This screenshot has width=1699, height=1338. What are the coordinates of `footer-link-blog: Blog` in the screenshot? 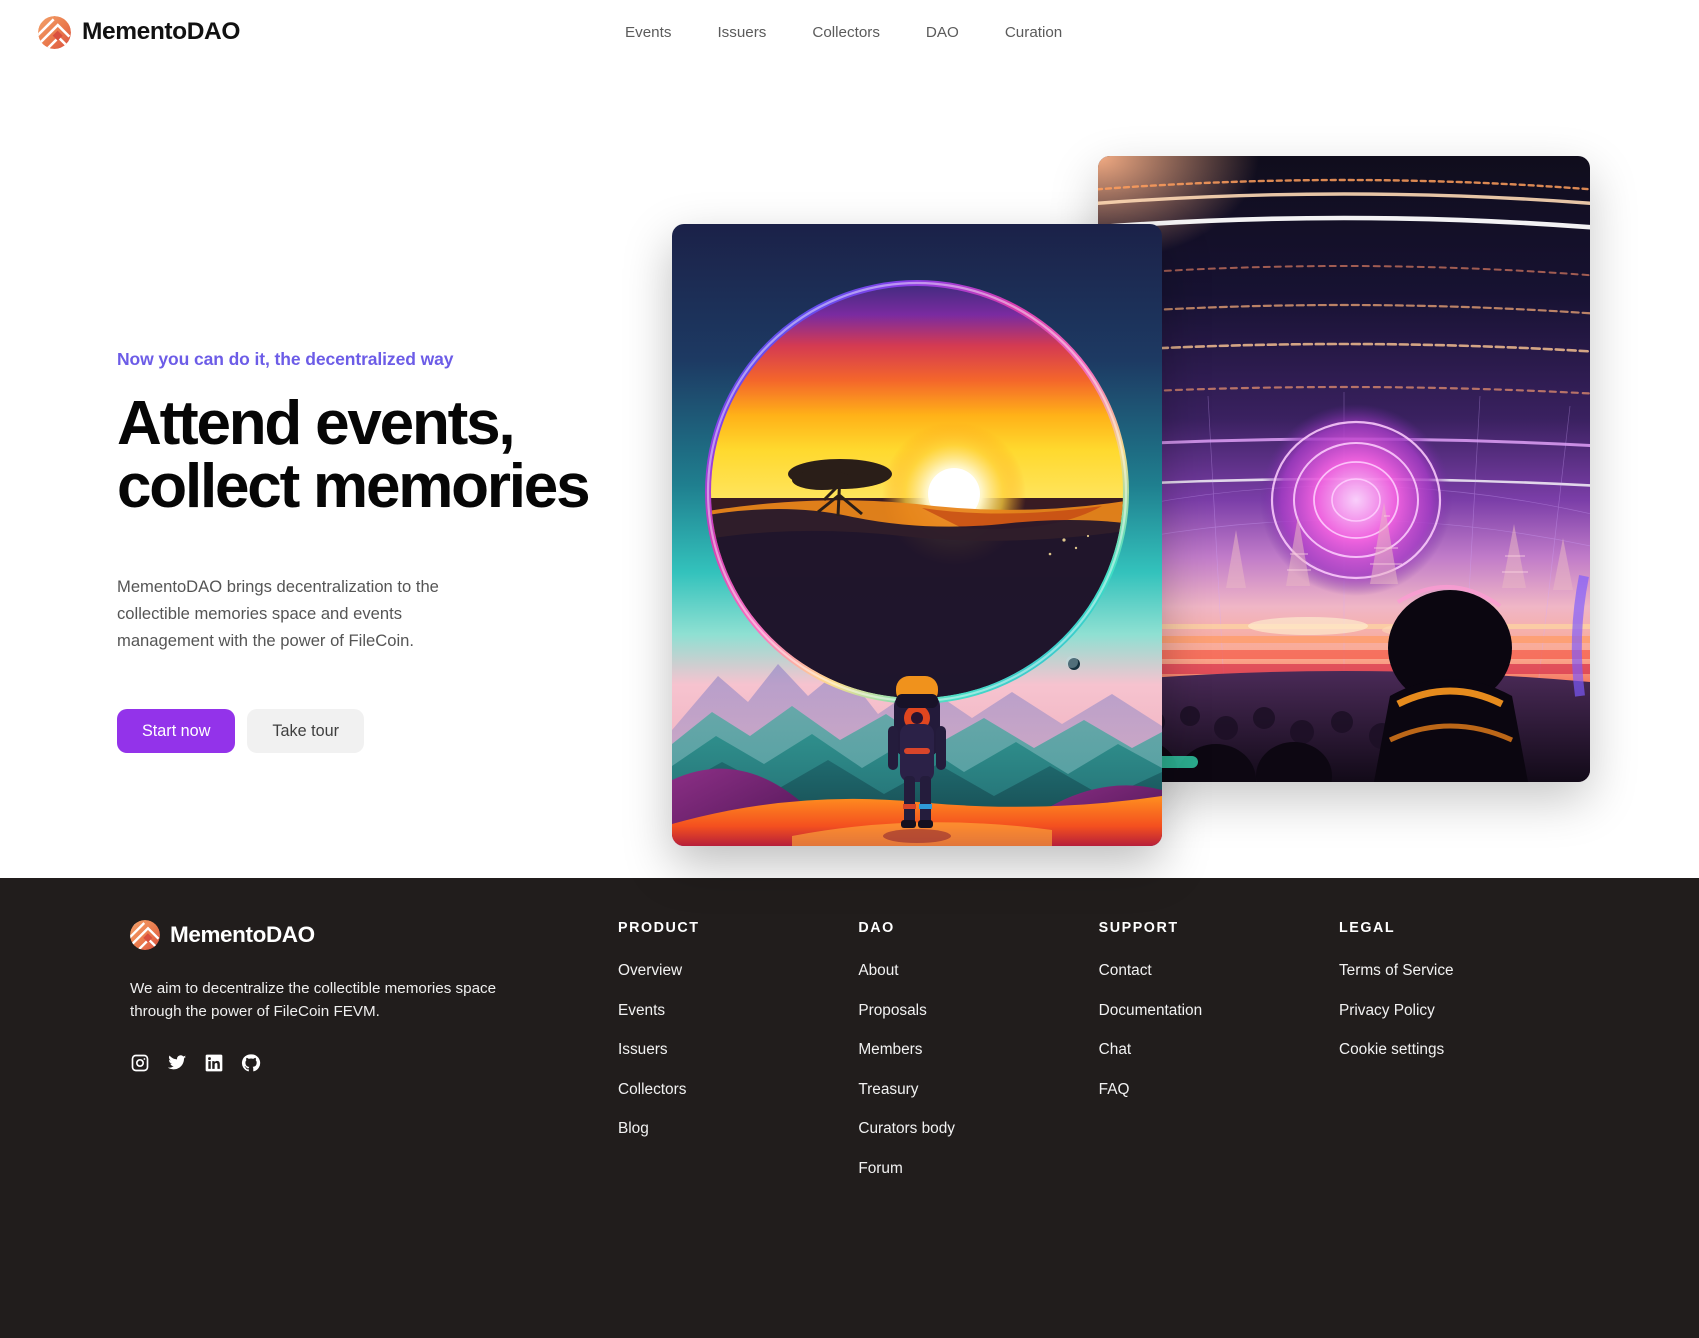 It's located at (738, 1129).